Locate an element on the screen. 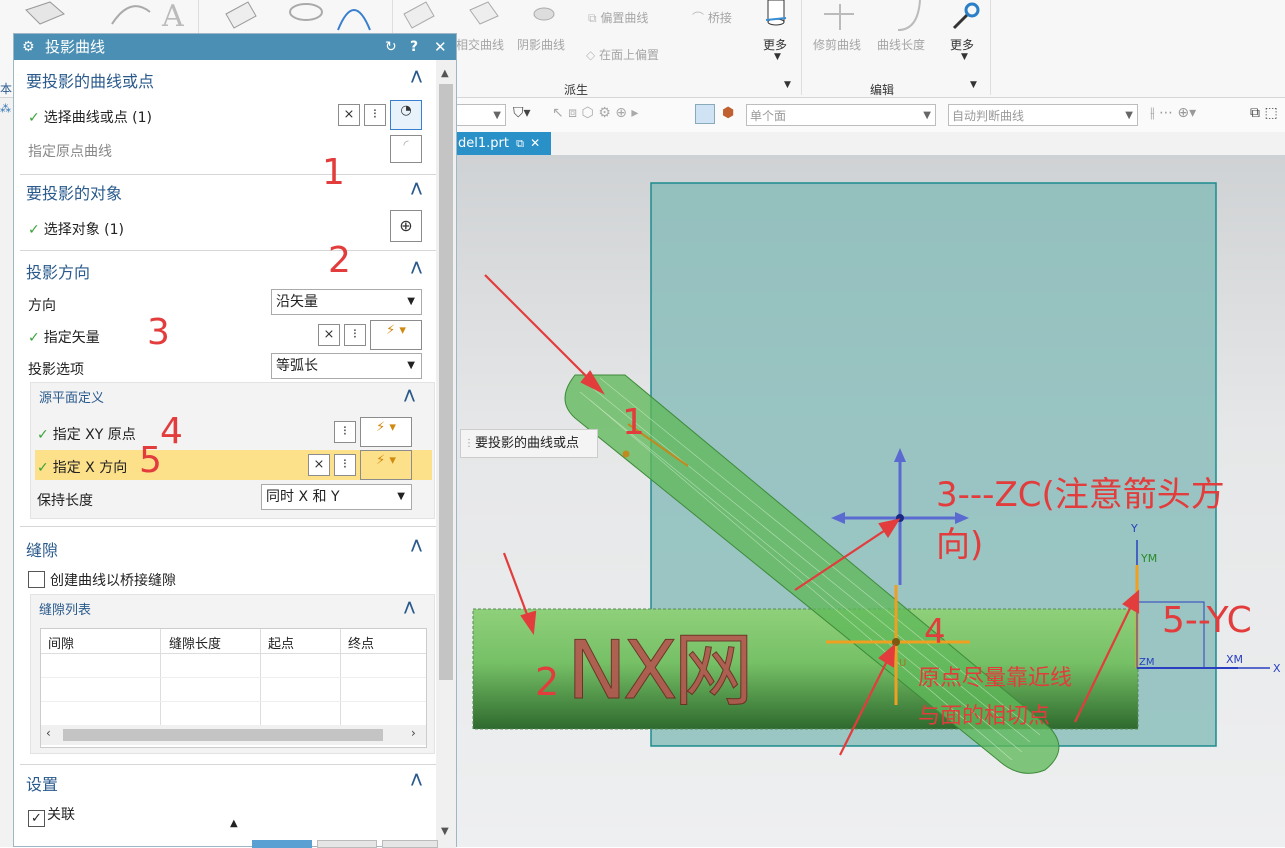 The width and height of the screenshot is (1285, 848). help-icon: ? is located at coordinates (414, 47).